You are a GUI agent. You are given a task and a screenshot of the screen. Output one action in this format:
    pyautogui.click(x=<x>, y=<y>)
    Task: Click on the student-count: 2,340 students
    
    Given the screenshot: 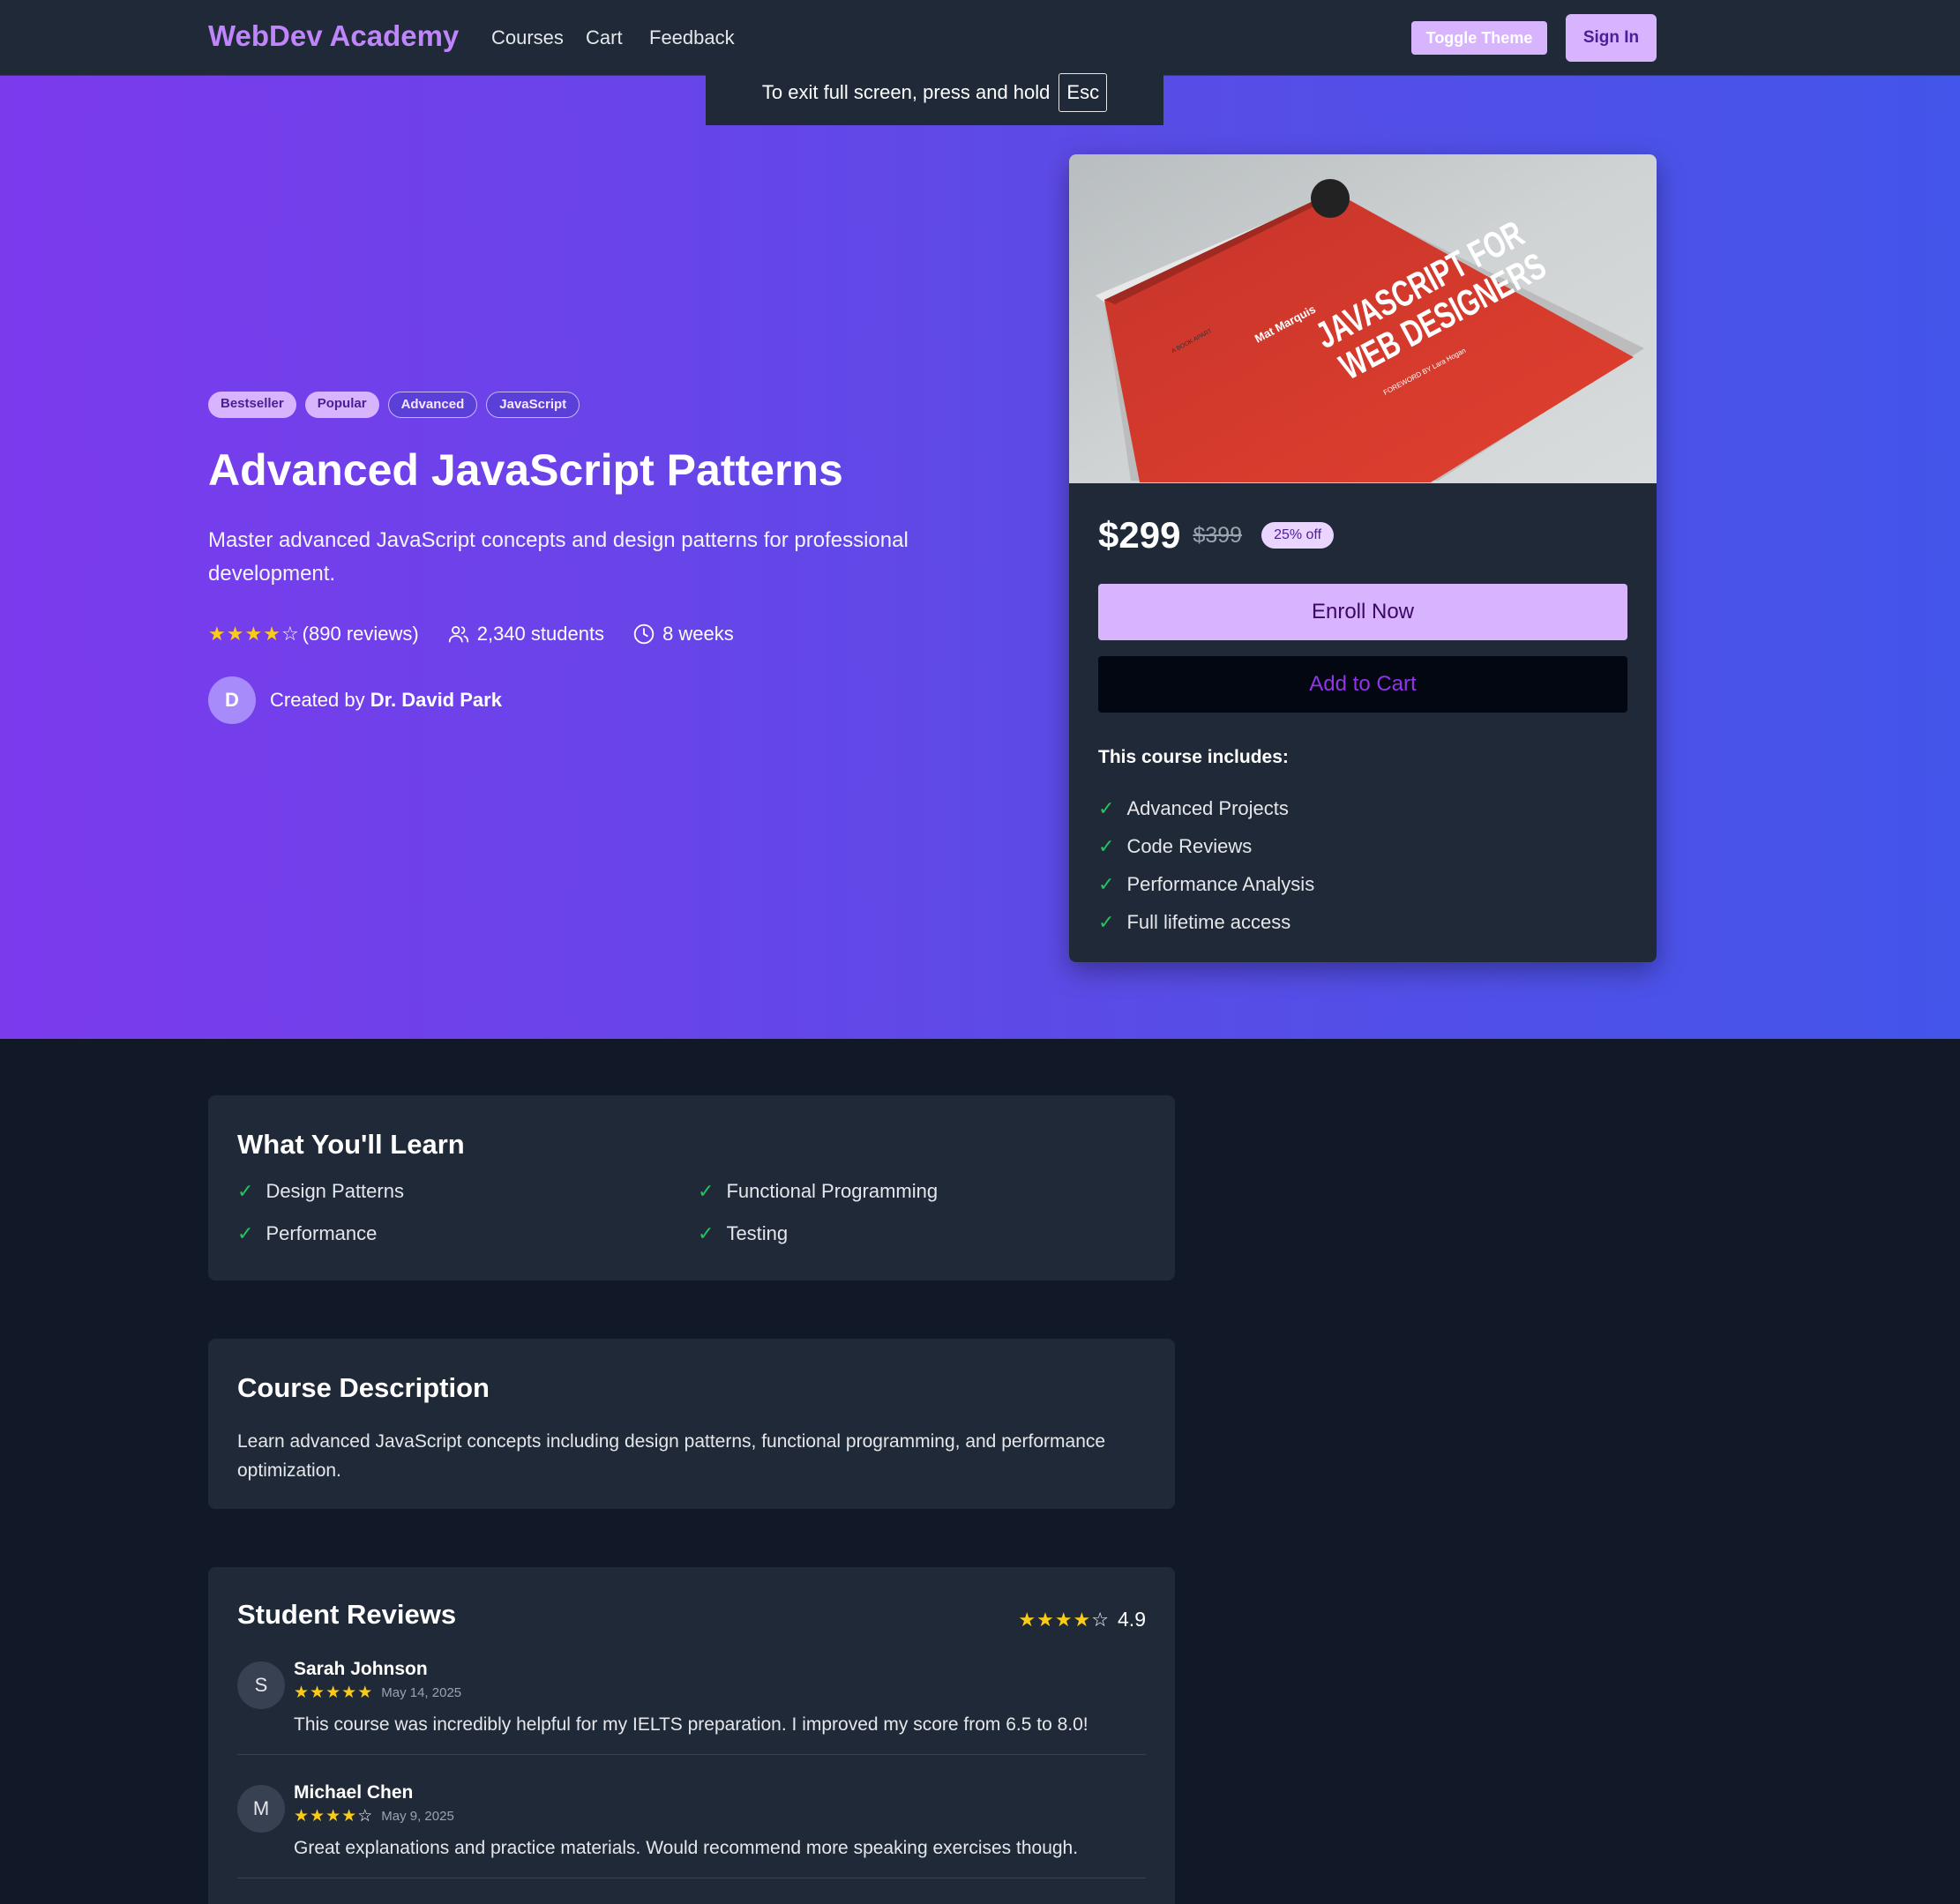 What is the action you would take?
    pyautogui.click(x=540, y=634)
    